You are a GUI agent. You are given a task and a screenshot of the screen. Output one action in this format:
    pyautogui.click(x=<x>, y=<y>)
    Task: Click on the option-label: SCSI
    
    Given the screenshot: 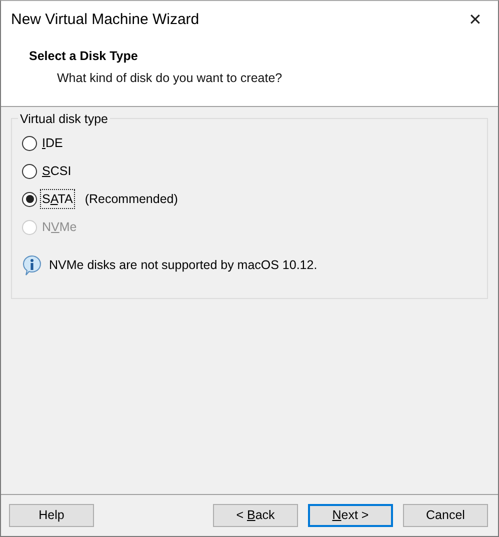 What is the action you would take?
    pyautogui.click(x=57, y=171)
    